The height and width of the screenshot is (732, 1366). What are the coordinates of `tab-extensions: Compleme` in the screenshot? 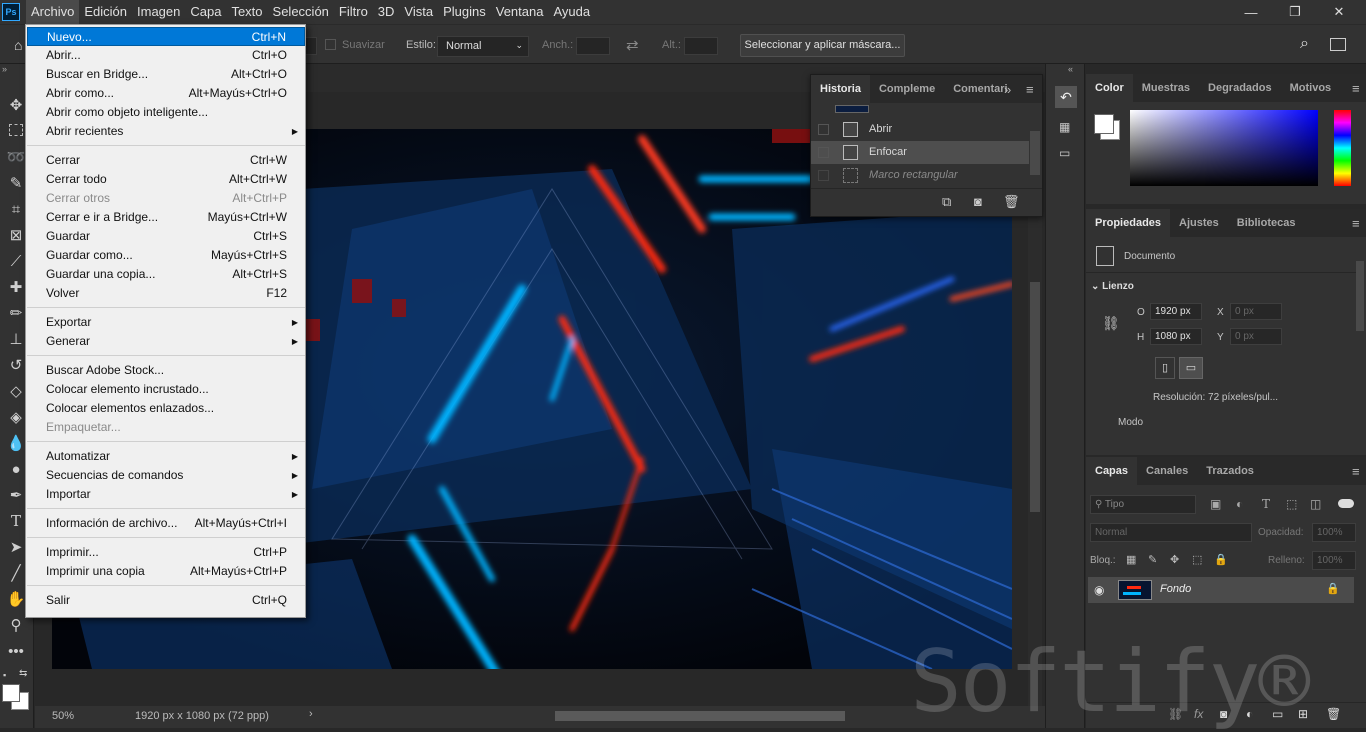 It's located at (907, 89).